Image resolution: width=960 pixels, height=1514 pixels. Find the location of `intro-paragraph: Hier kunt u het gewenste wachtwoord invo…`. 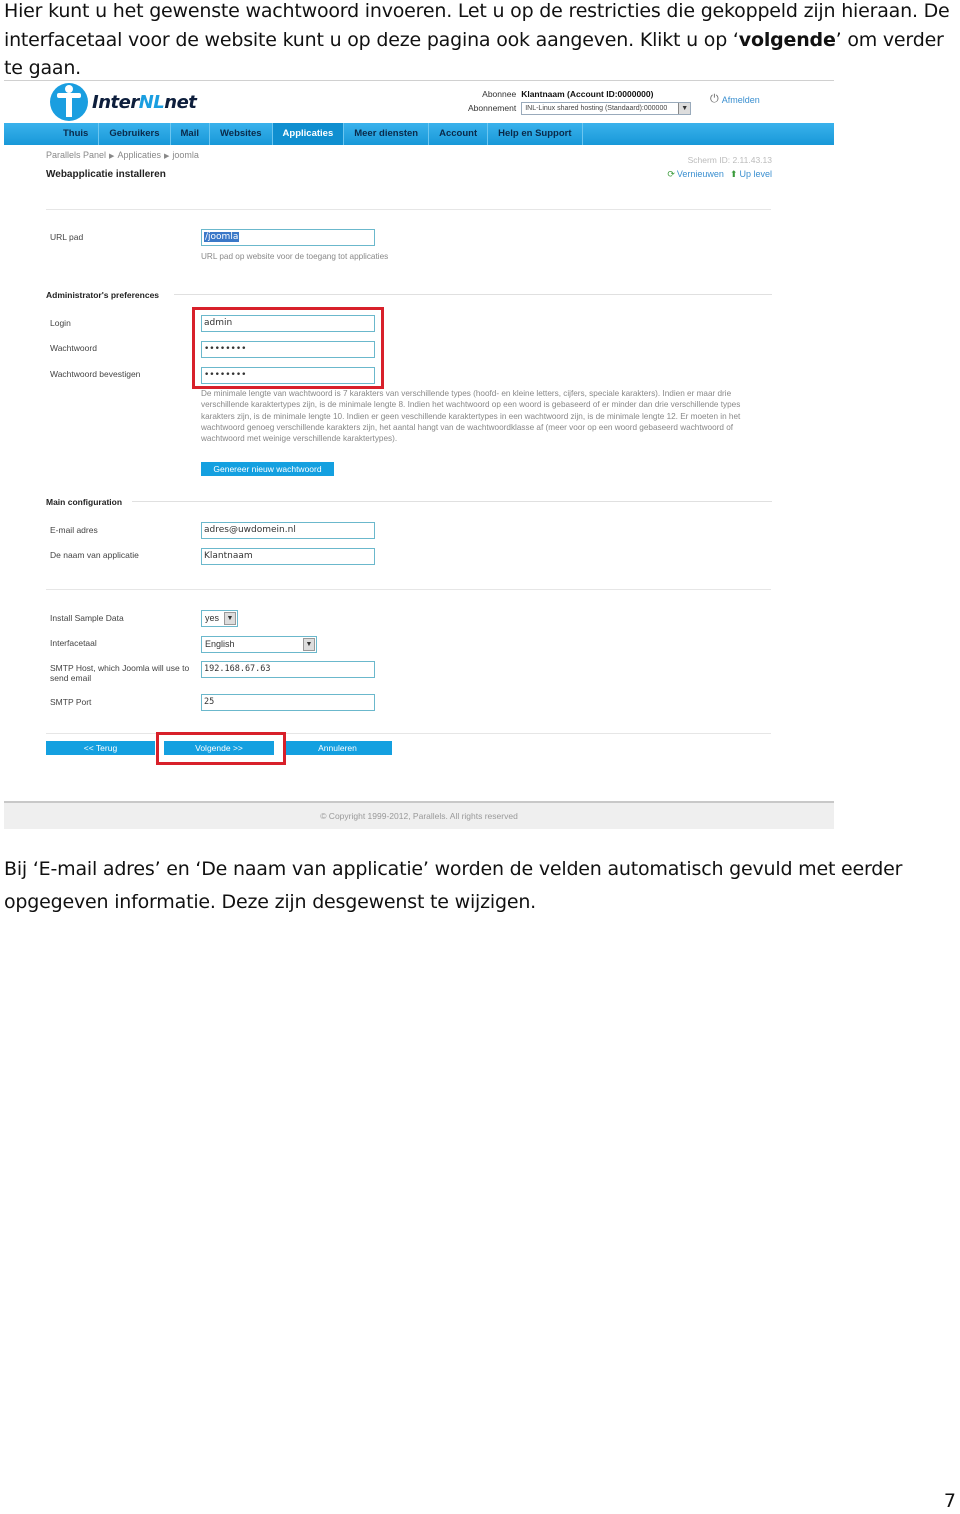

intro-paragraph: Hier kunt u het gewenste wachtwoord invo… is located at coordinates (479, 41).